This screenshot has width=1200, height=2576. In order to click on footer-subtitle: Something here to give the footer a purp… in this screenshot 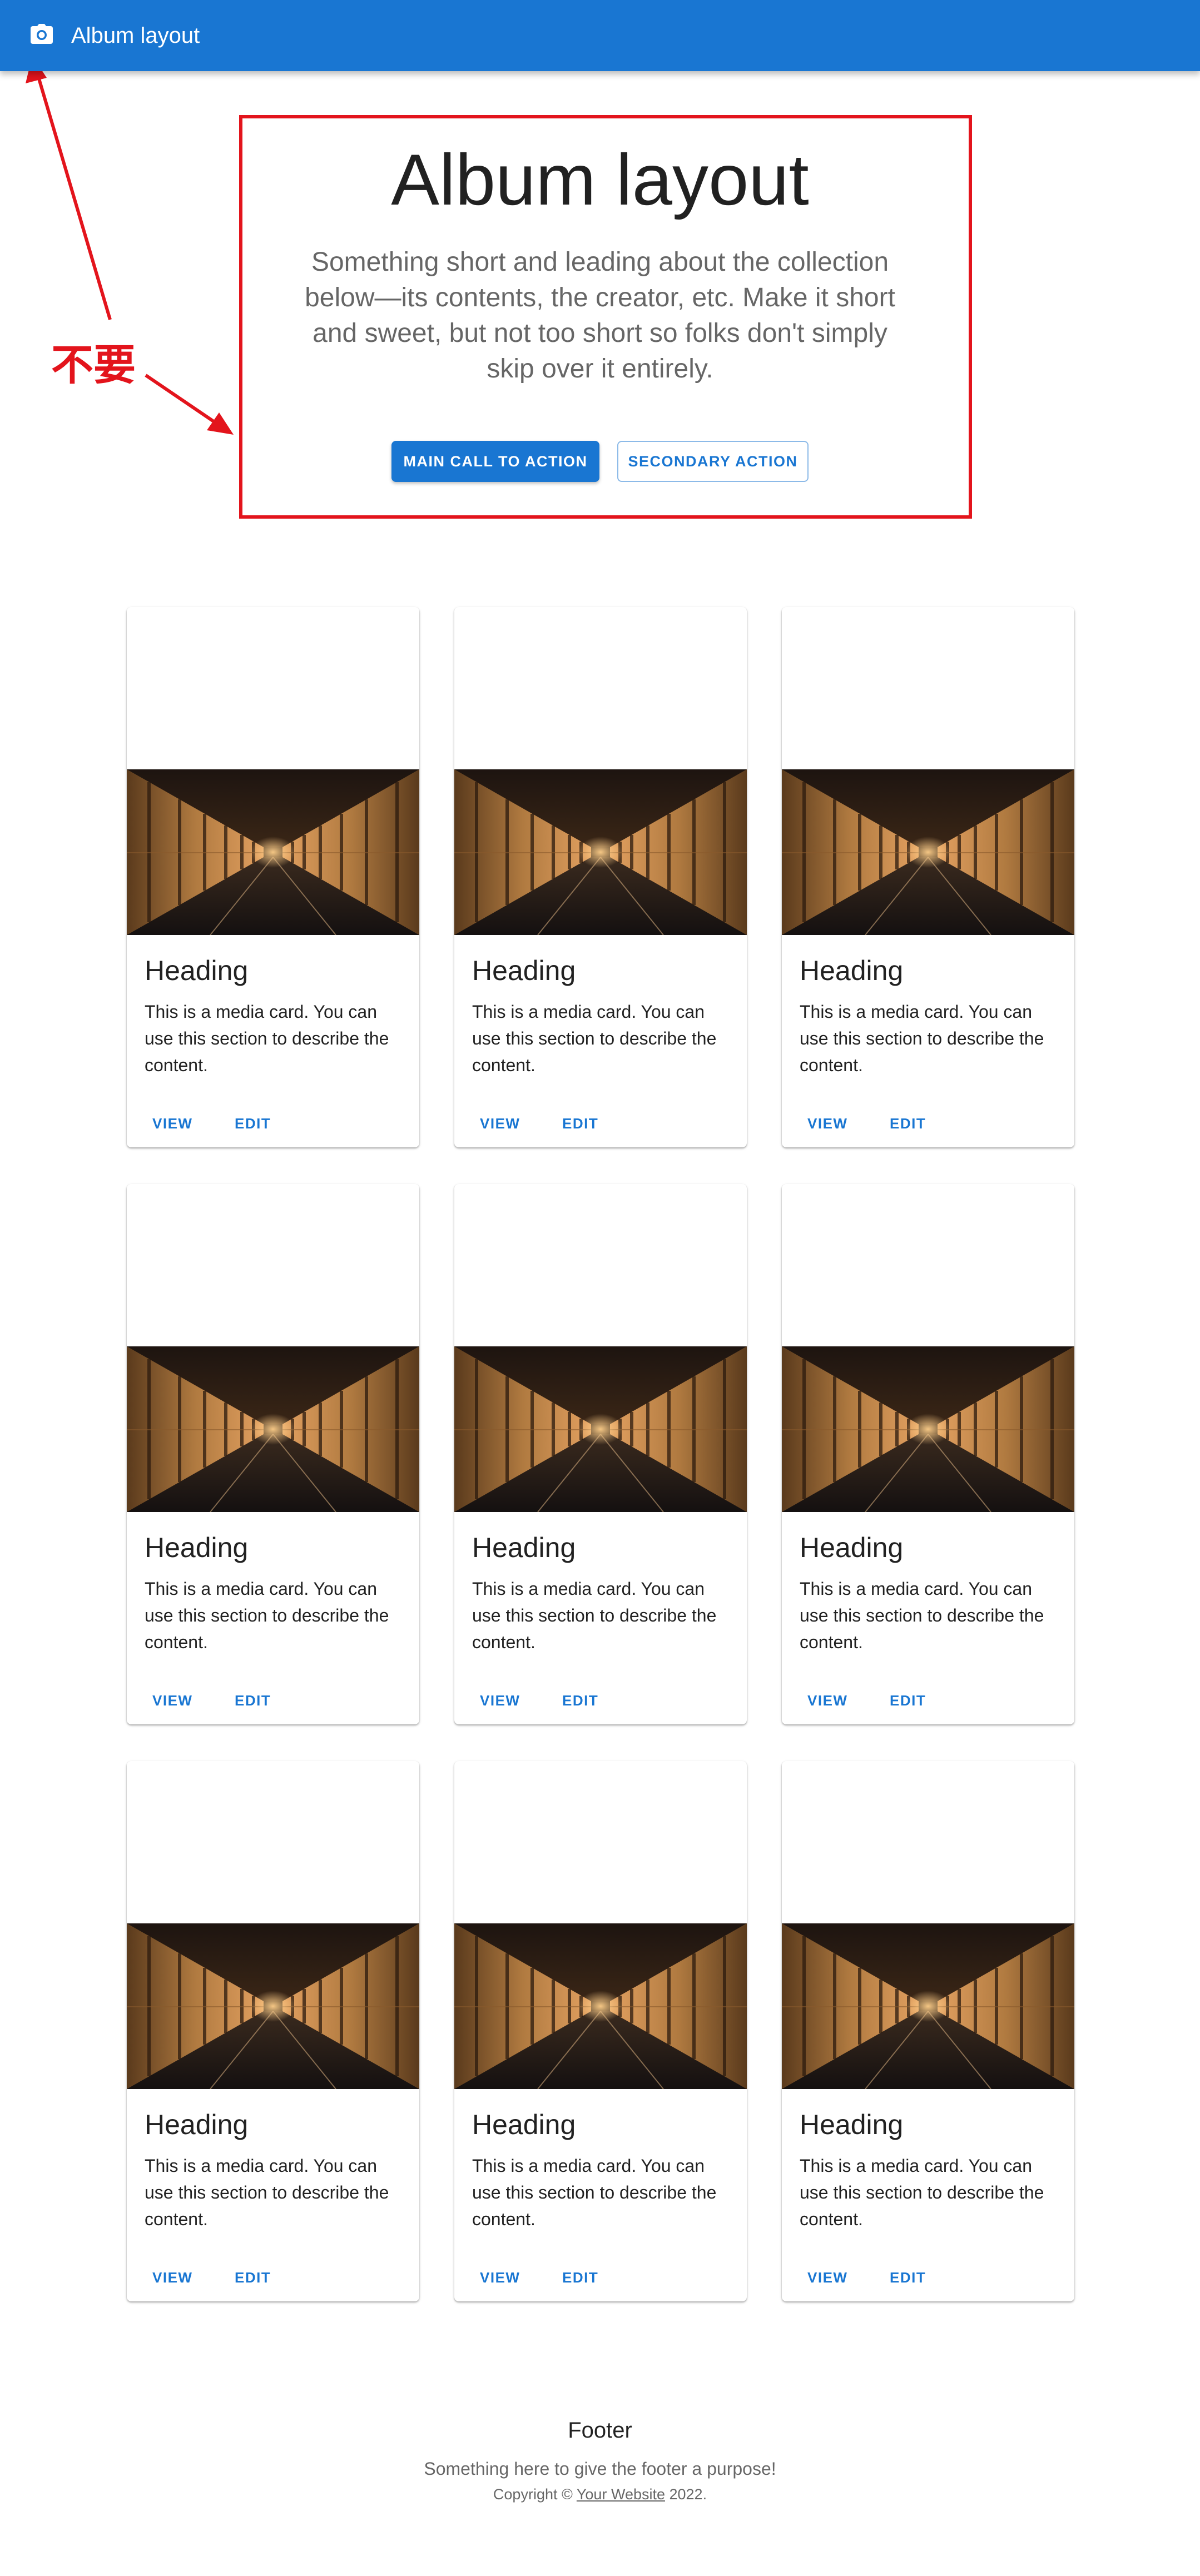, I will do `click(600, 2469)`.